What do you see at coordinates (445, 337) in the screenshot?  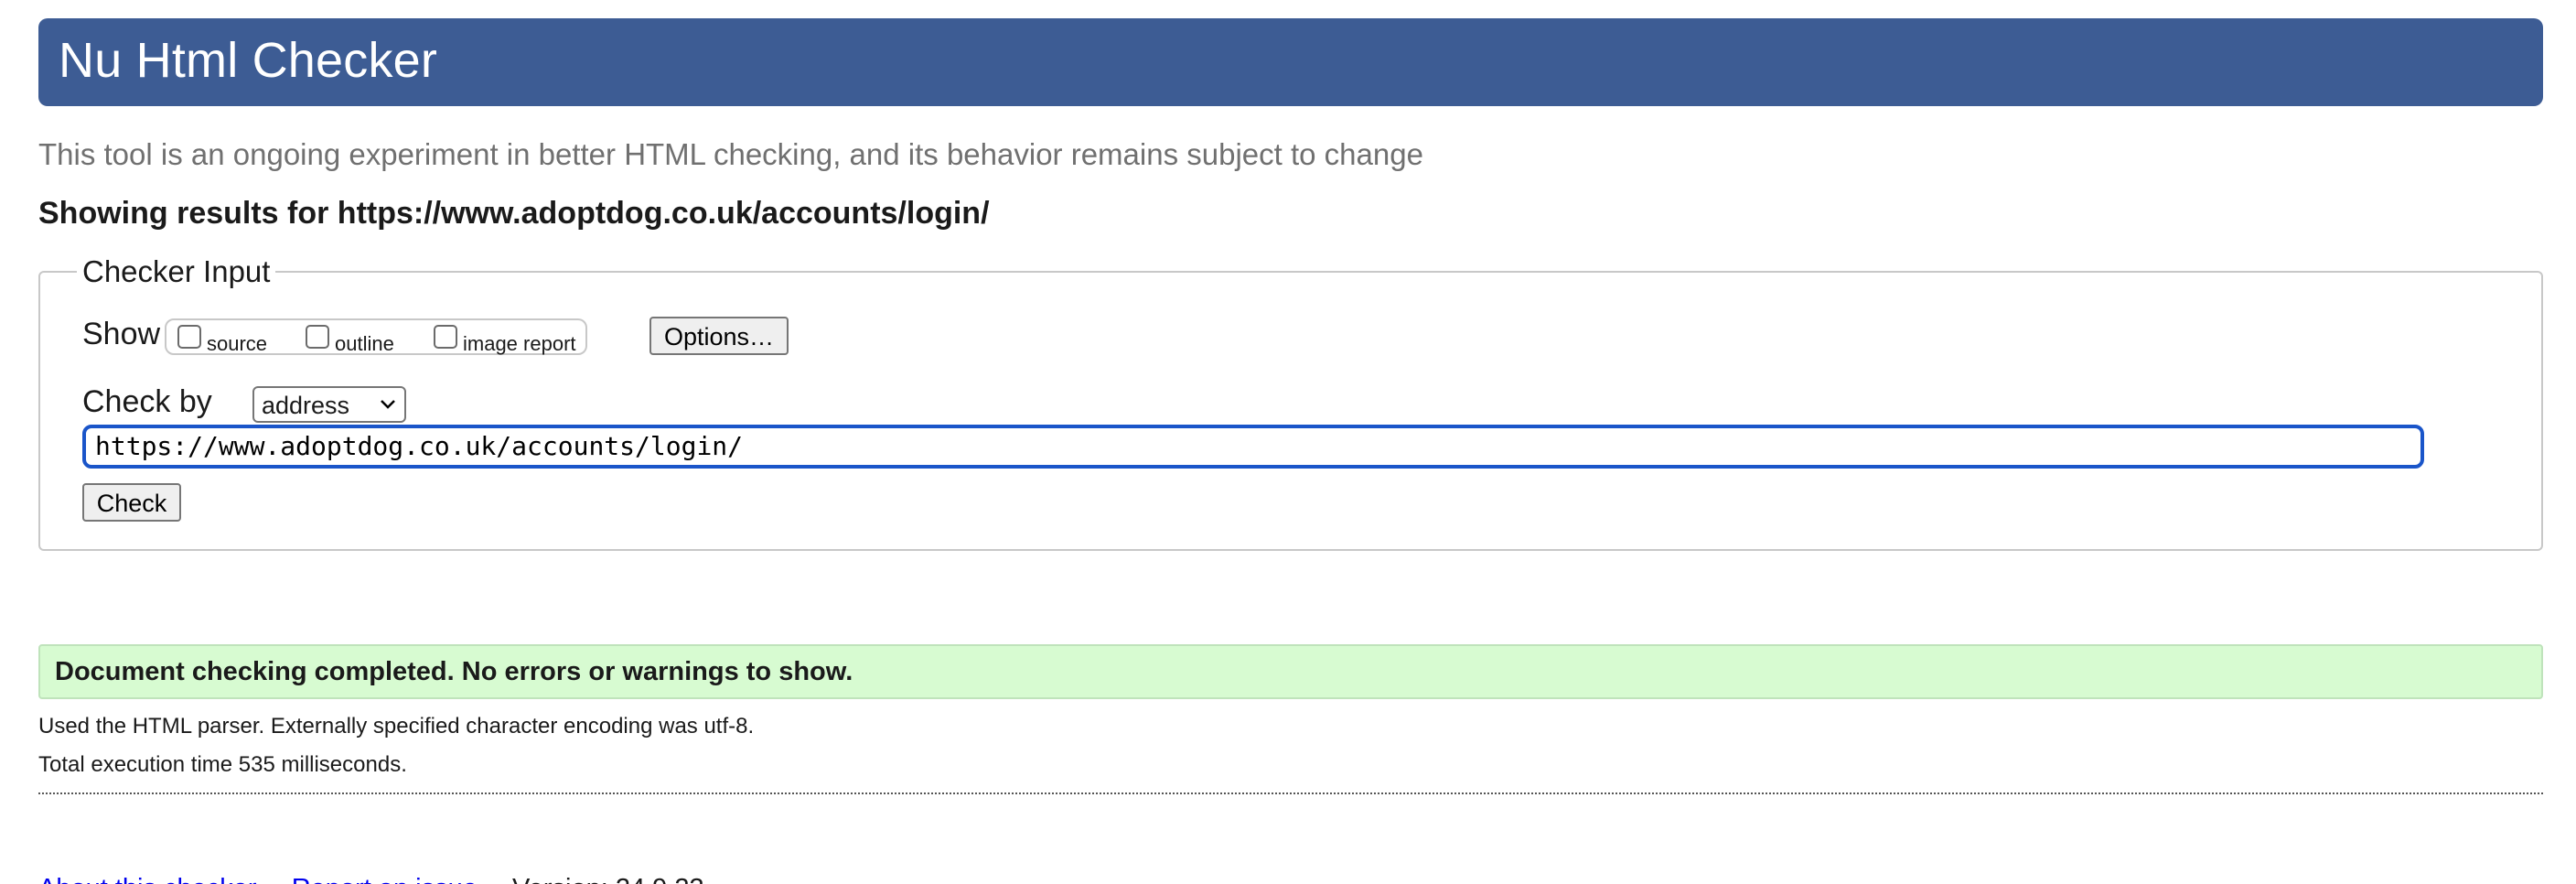 I see `image-report-checkbox` at bounding box center [445, 337].